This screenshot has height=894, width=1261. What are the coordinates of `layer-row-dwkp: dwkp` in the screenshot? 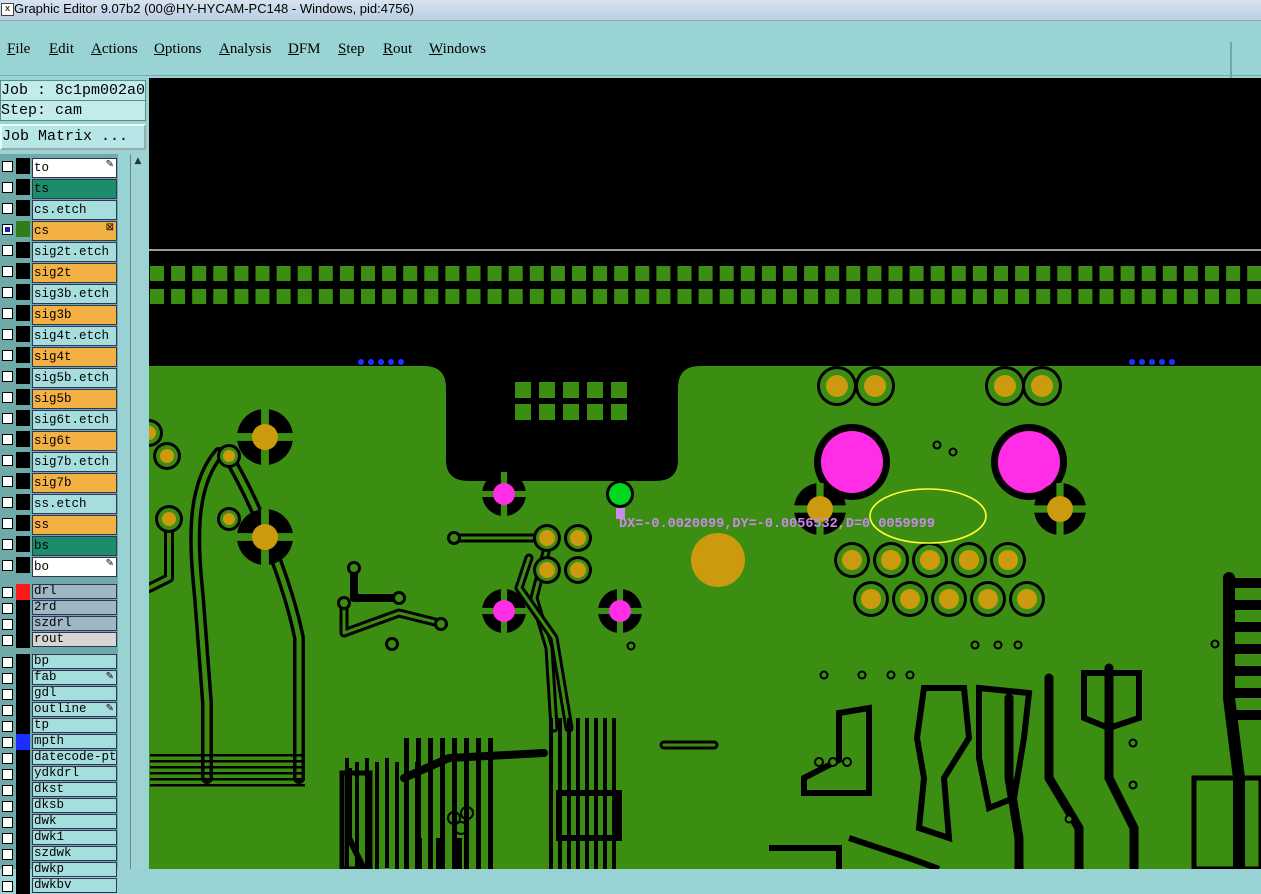 It's located at (59, 870).